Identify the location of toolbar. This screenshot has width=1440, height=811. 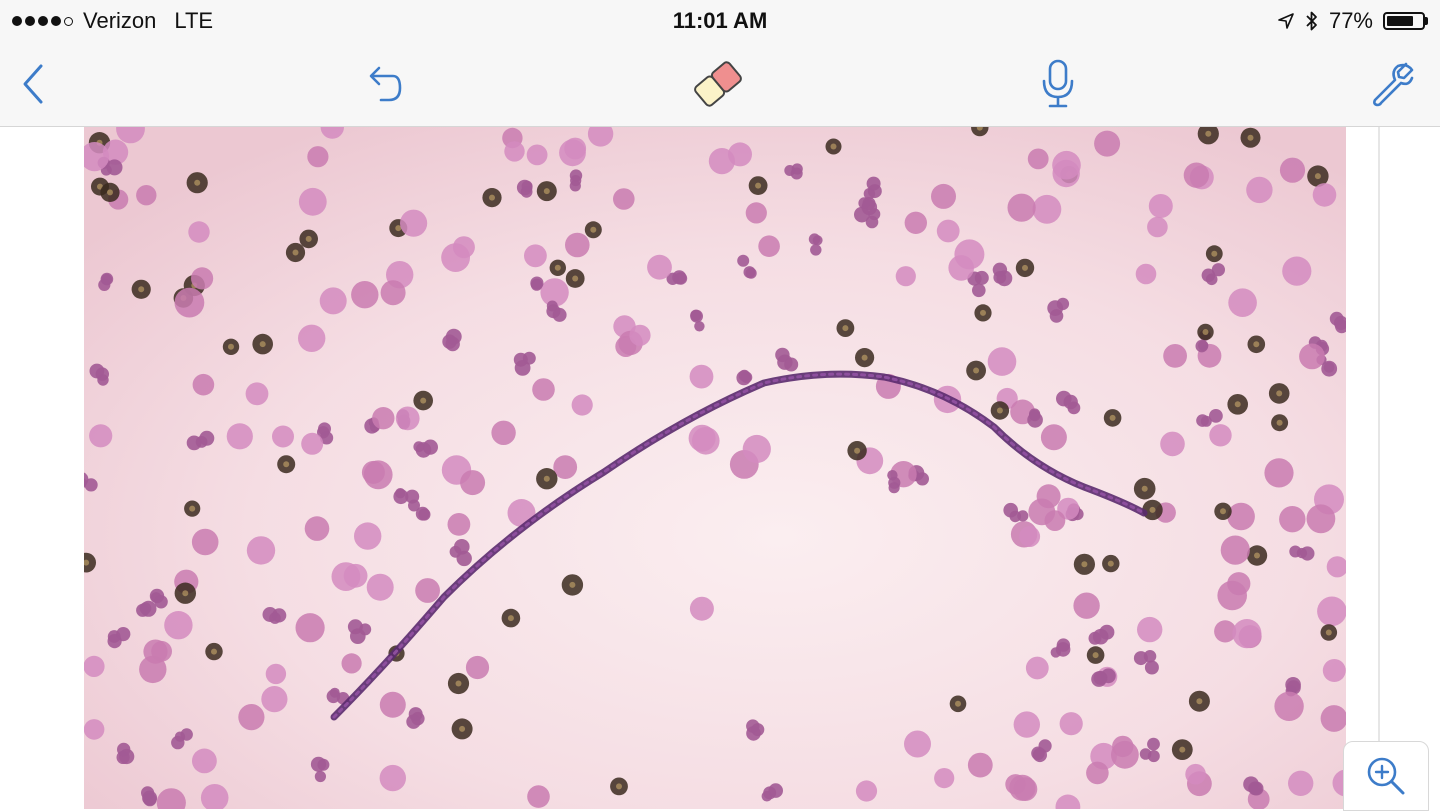
(720, 84).